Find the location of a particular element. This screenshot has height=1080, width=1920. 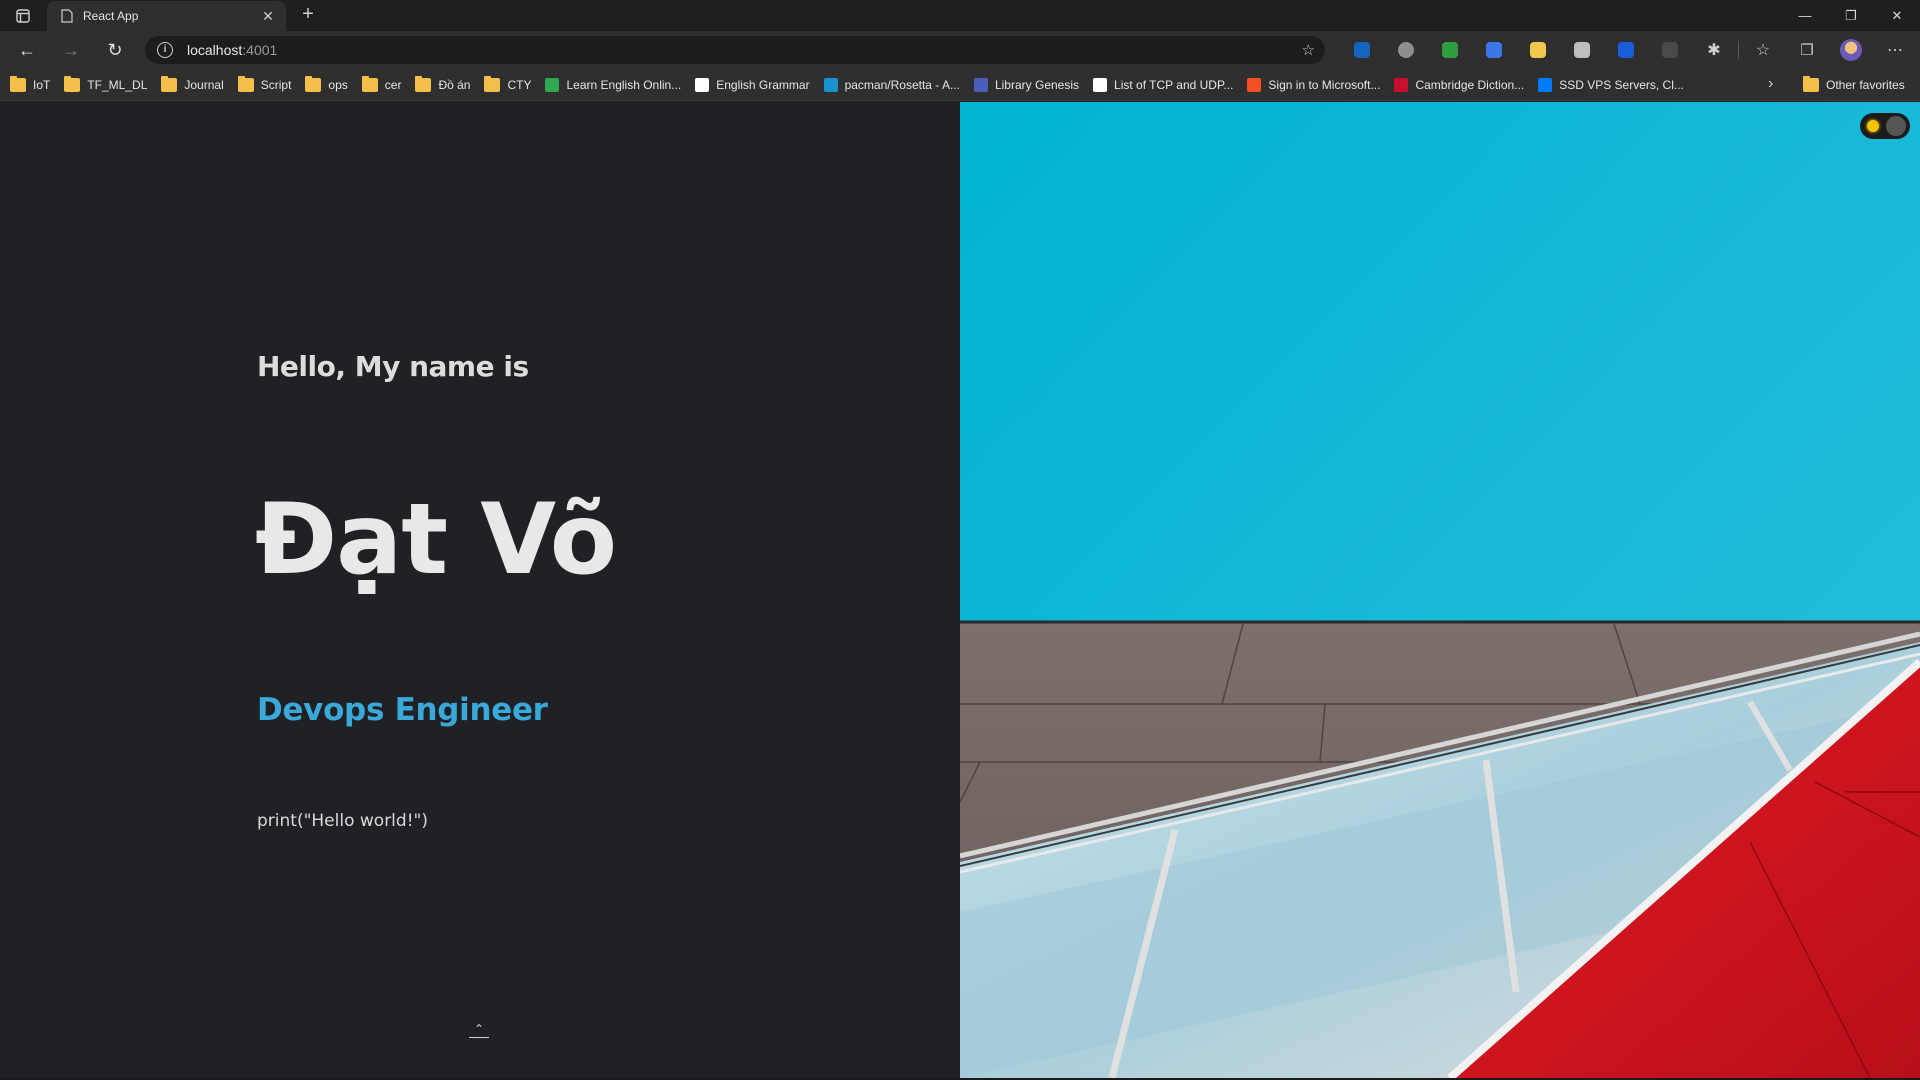

checkbox-icon is located at coordinates (702, 84).